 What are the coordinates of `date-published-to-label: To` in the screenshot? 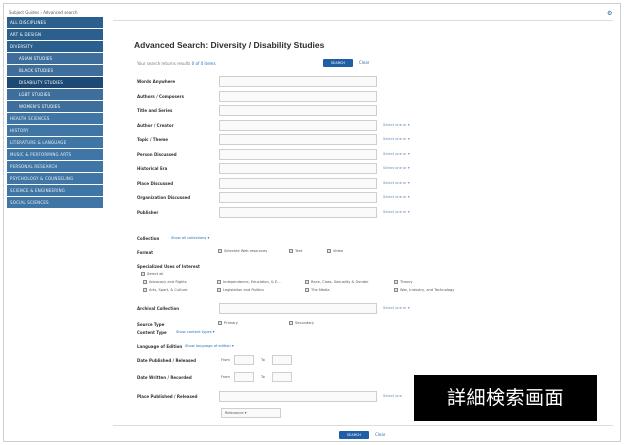 It's located at (263, 360).